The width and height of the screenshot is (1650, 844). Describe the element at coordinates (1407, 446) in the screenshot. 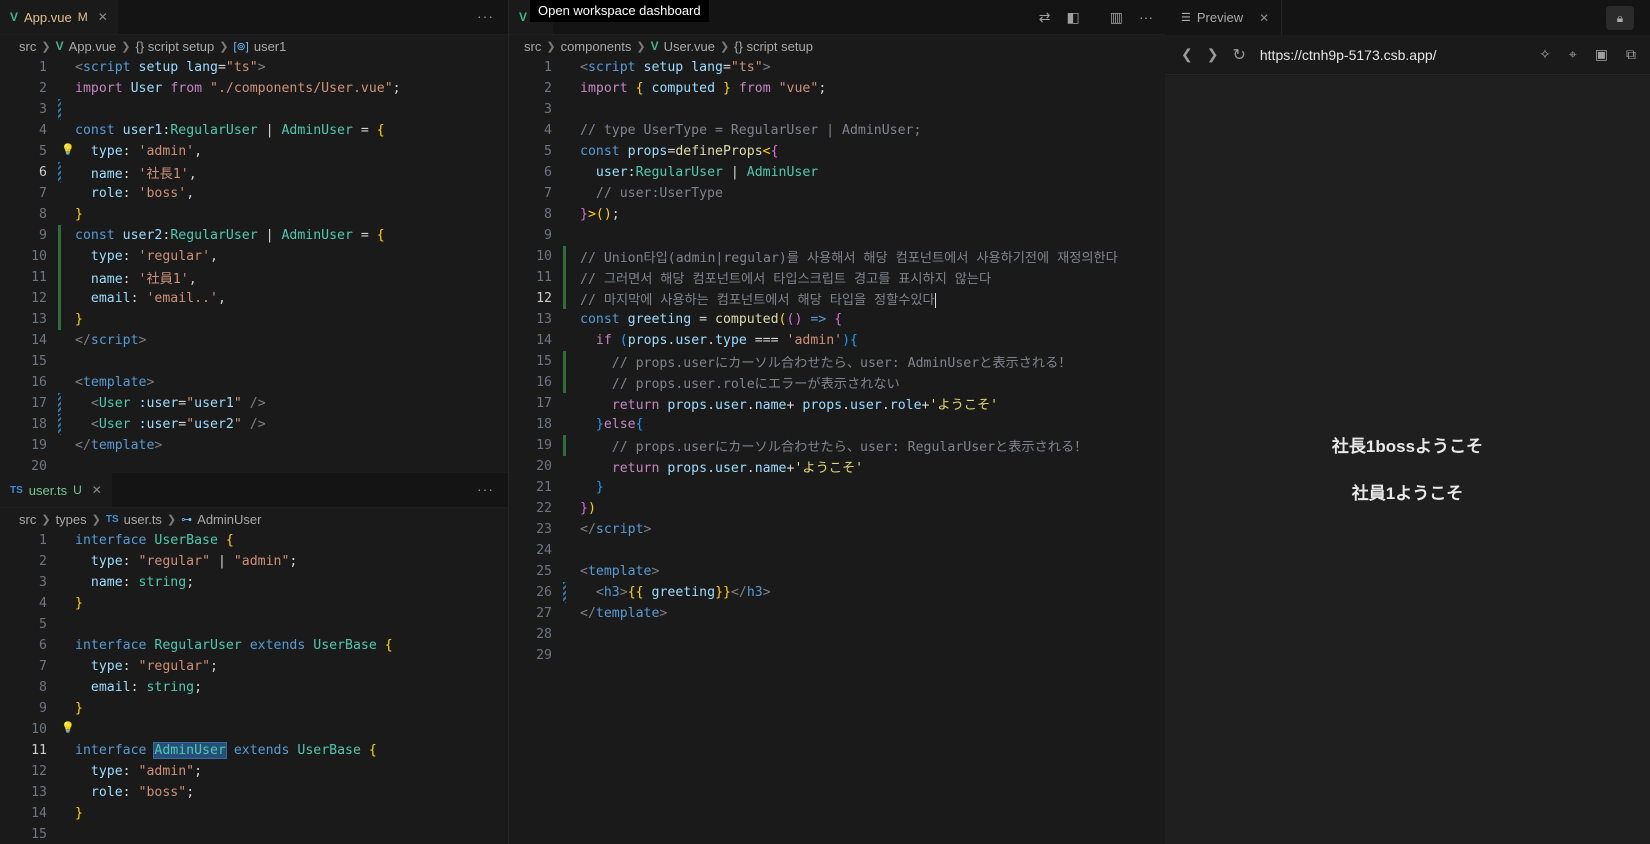

I see `greeting-heading: 社長1bossようこそ` at that location.